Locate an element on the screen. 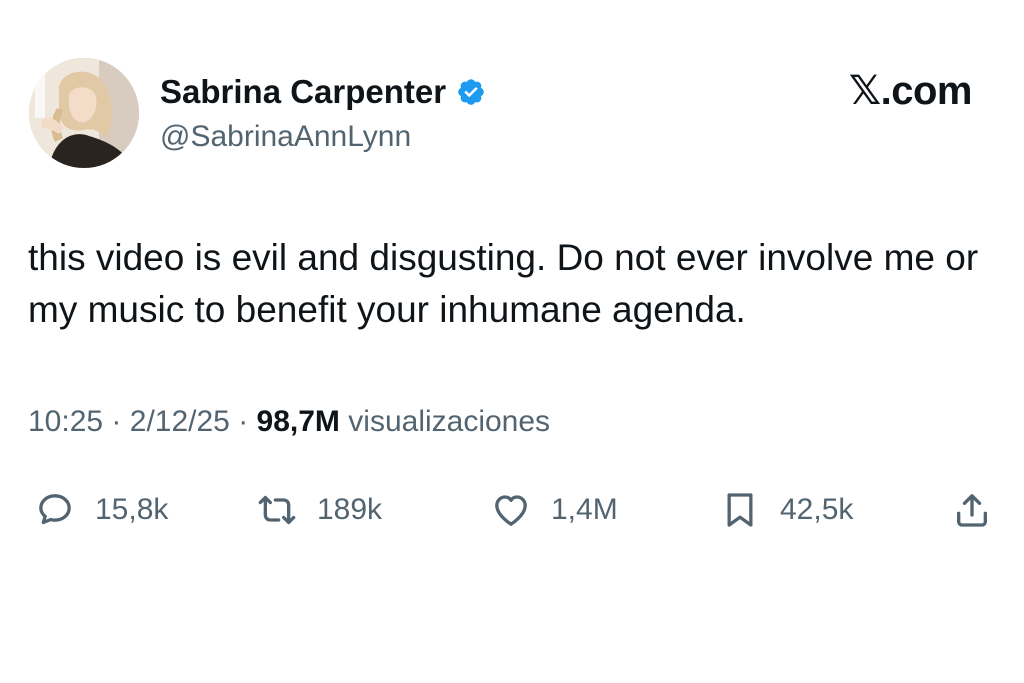  bookmark-button: 42,5k is located at coordinates (786, 510).